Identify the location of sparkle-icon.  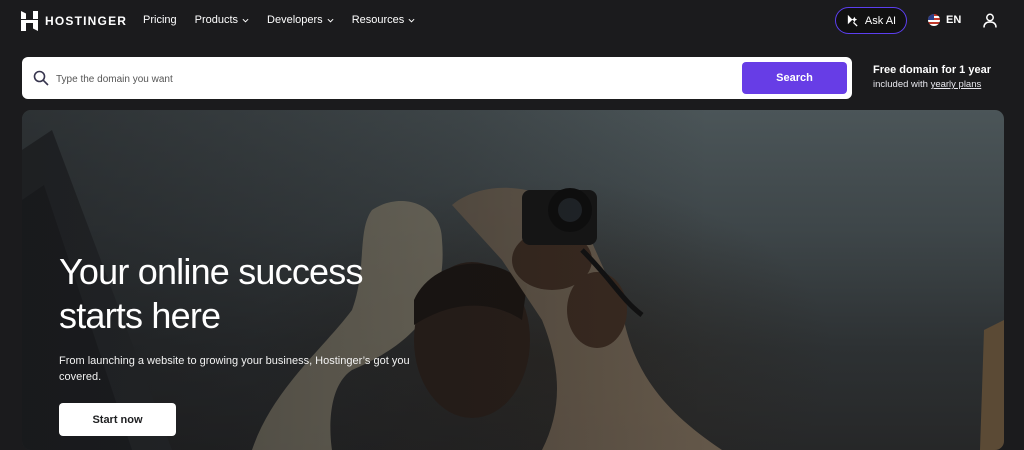
(852, 20).